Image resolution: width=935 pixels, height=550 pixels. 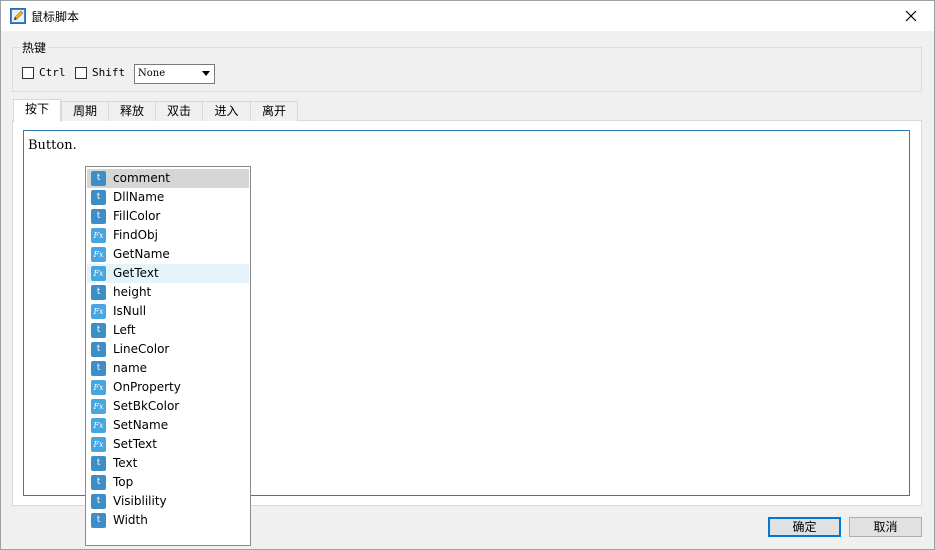 I want to click on autocomplete-item: t name, so click(x=168, y=368).